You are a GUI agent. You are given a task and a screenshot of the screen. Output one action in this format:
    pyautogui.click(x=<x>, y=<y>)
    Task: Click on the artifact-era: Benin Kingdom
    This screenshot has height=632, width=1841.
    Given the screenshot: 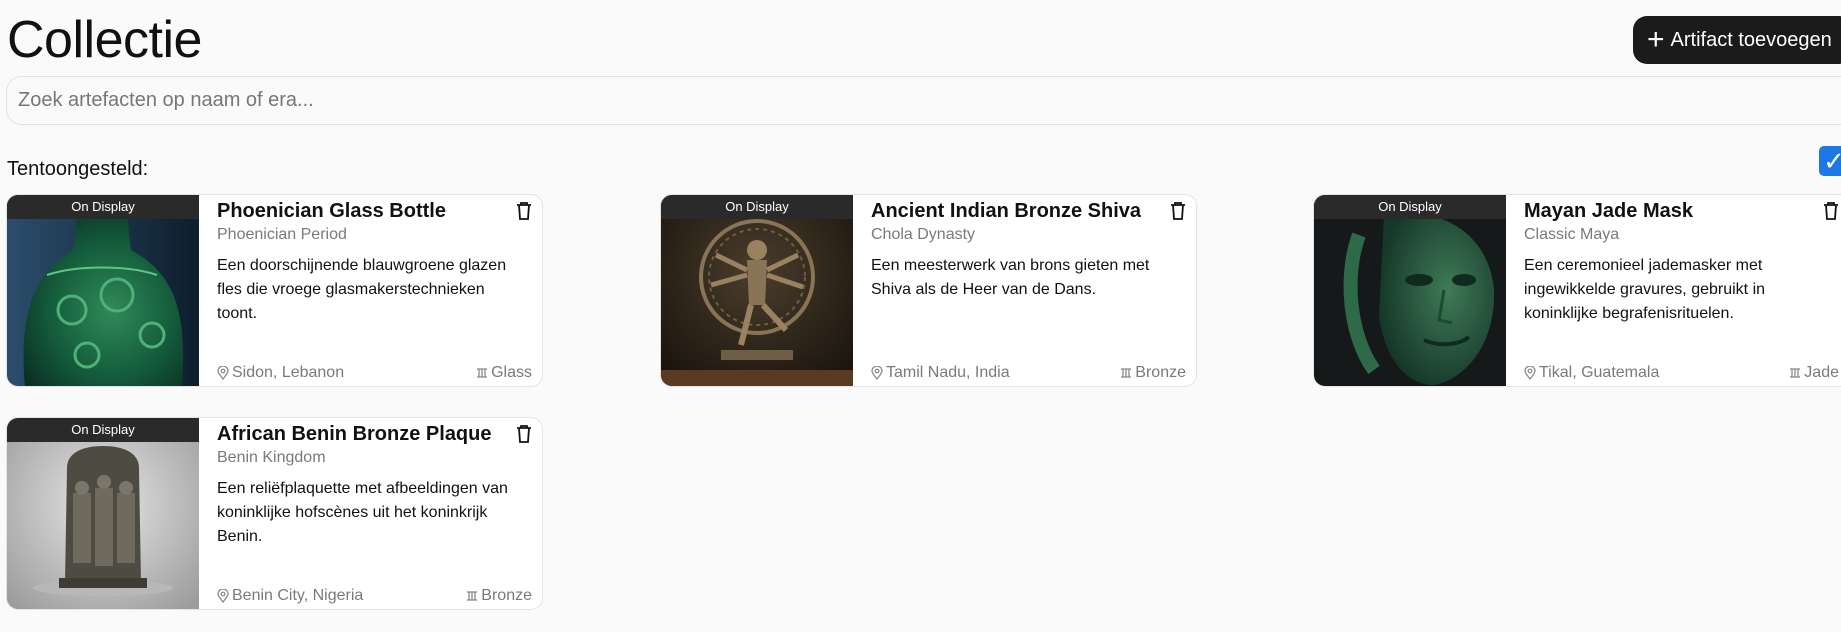 What is the action you would take?
    pyautogui.click(x=271, y=457)
    